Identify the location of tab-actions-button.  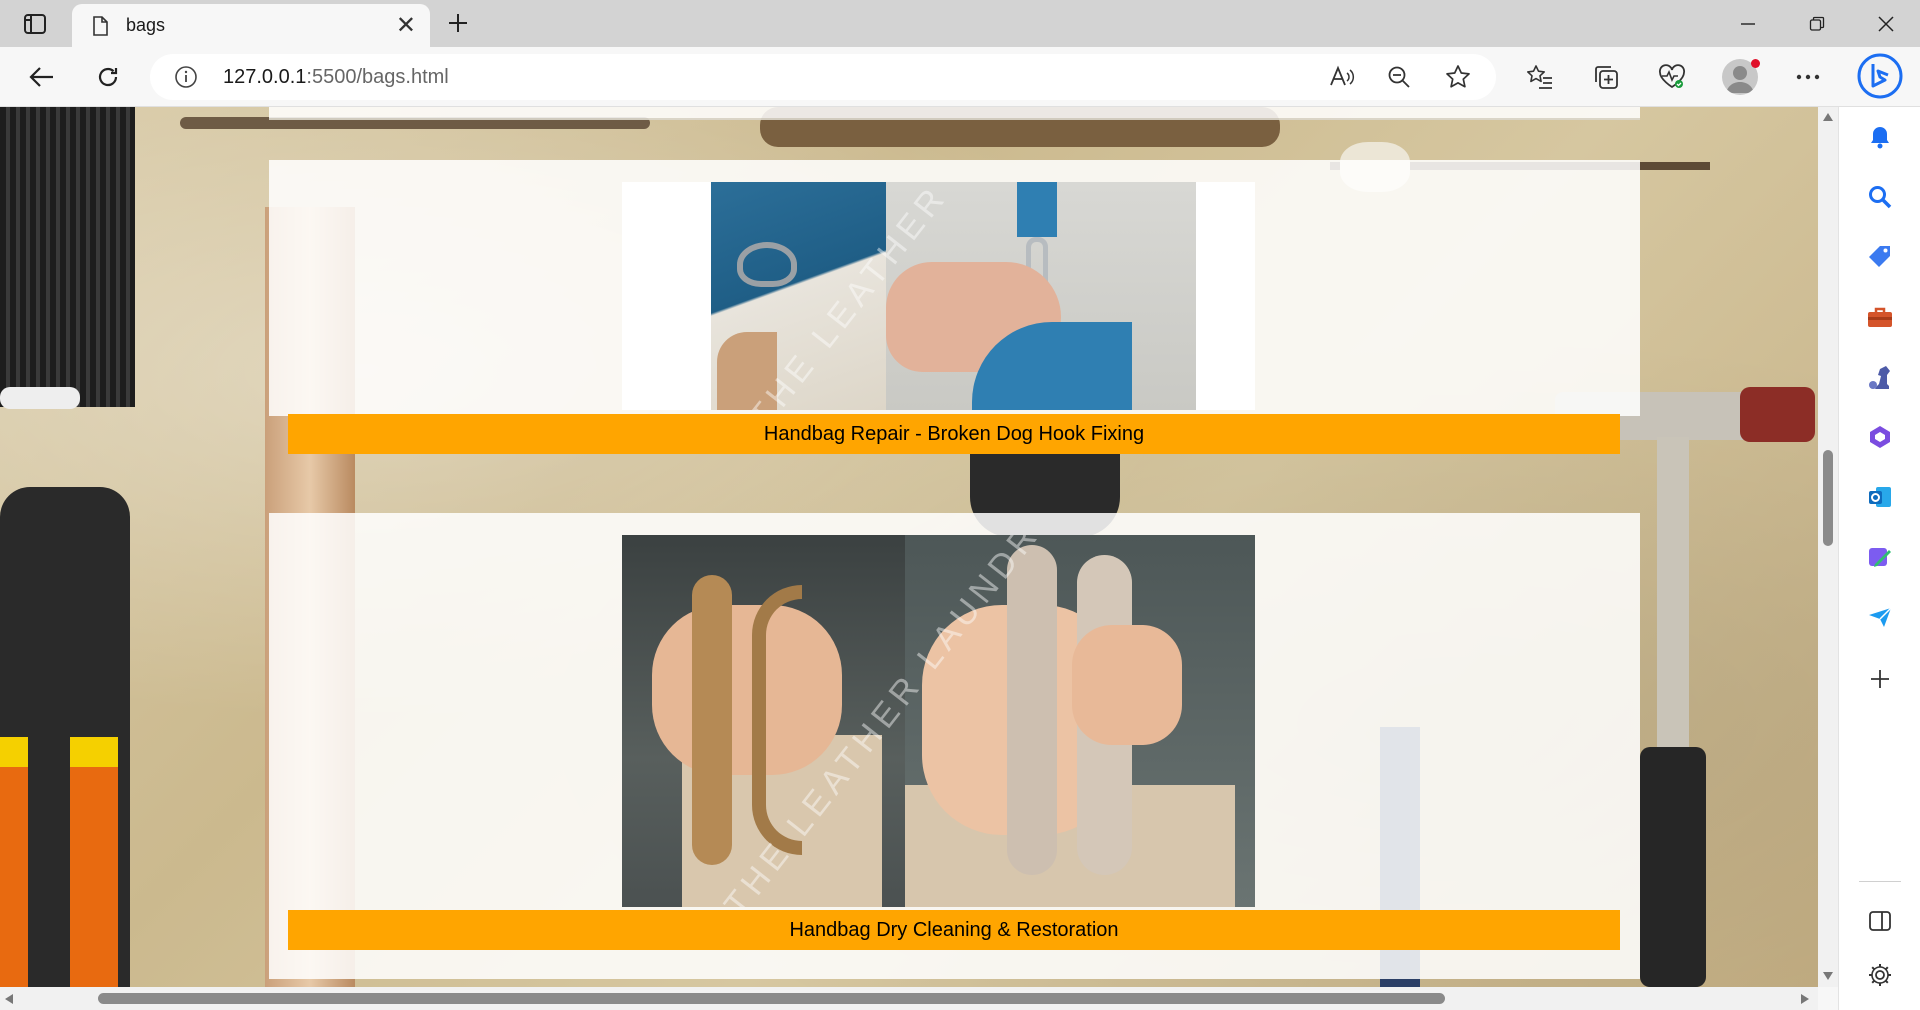
(35, 24).